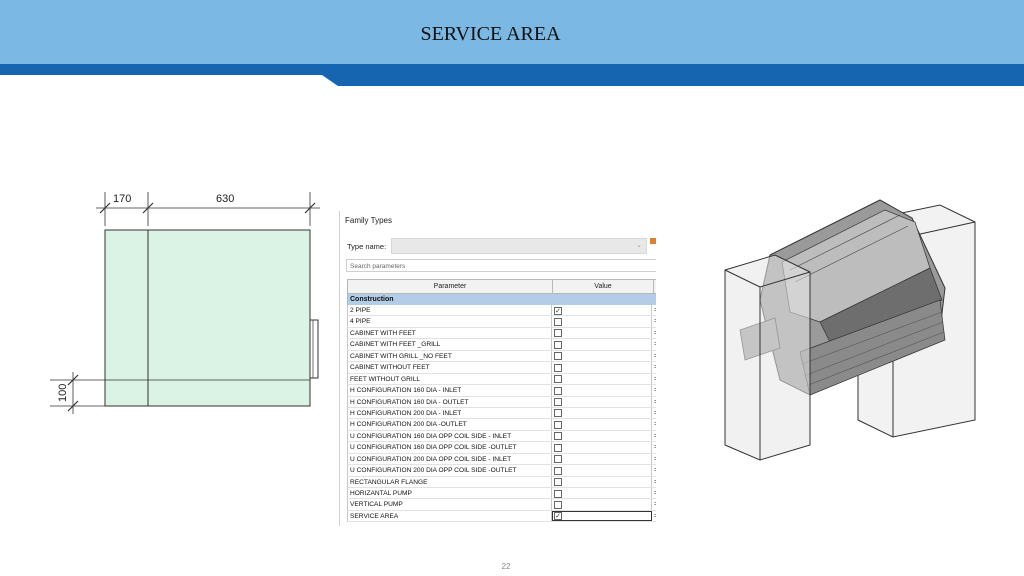 Image resolution: width=1024 pixels, height=576 pixels. What do you see at coordinates (506, 566) in the screenshot?
I see `page-number: 22` at bounding box center [506, 566].